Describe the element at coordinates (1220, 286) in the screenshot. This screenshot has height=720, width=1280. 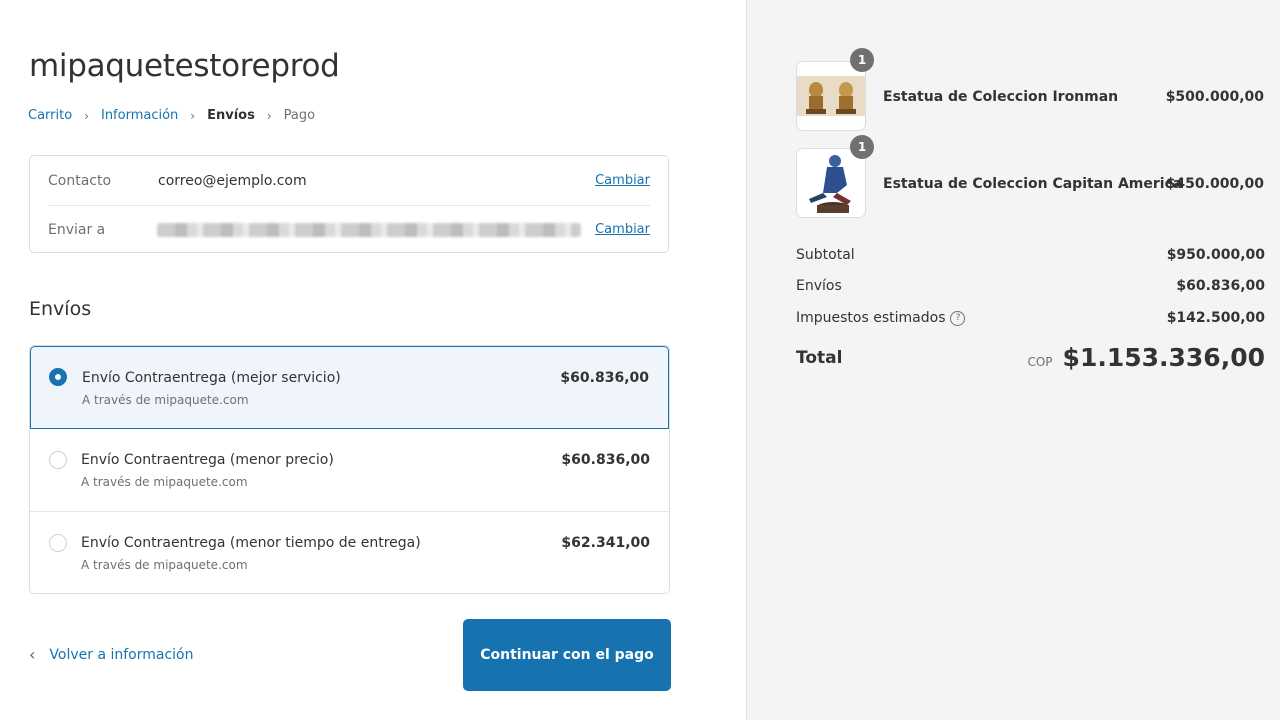
I see `shipping-cost-value: $60.836,00` at that location.